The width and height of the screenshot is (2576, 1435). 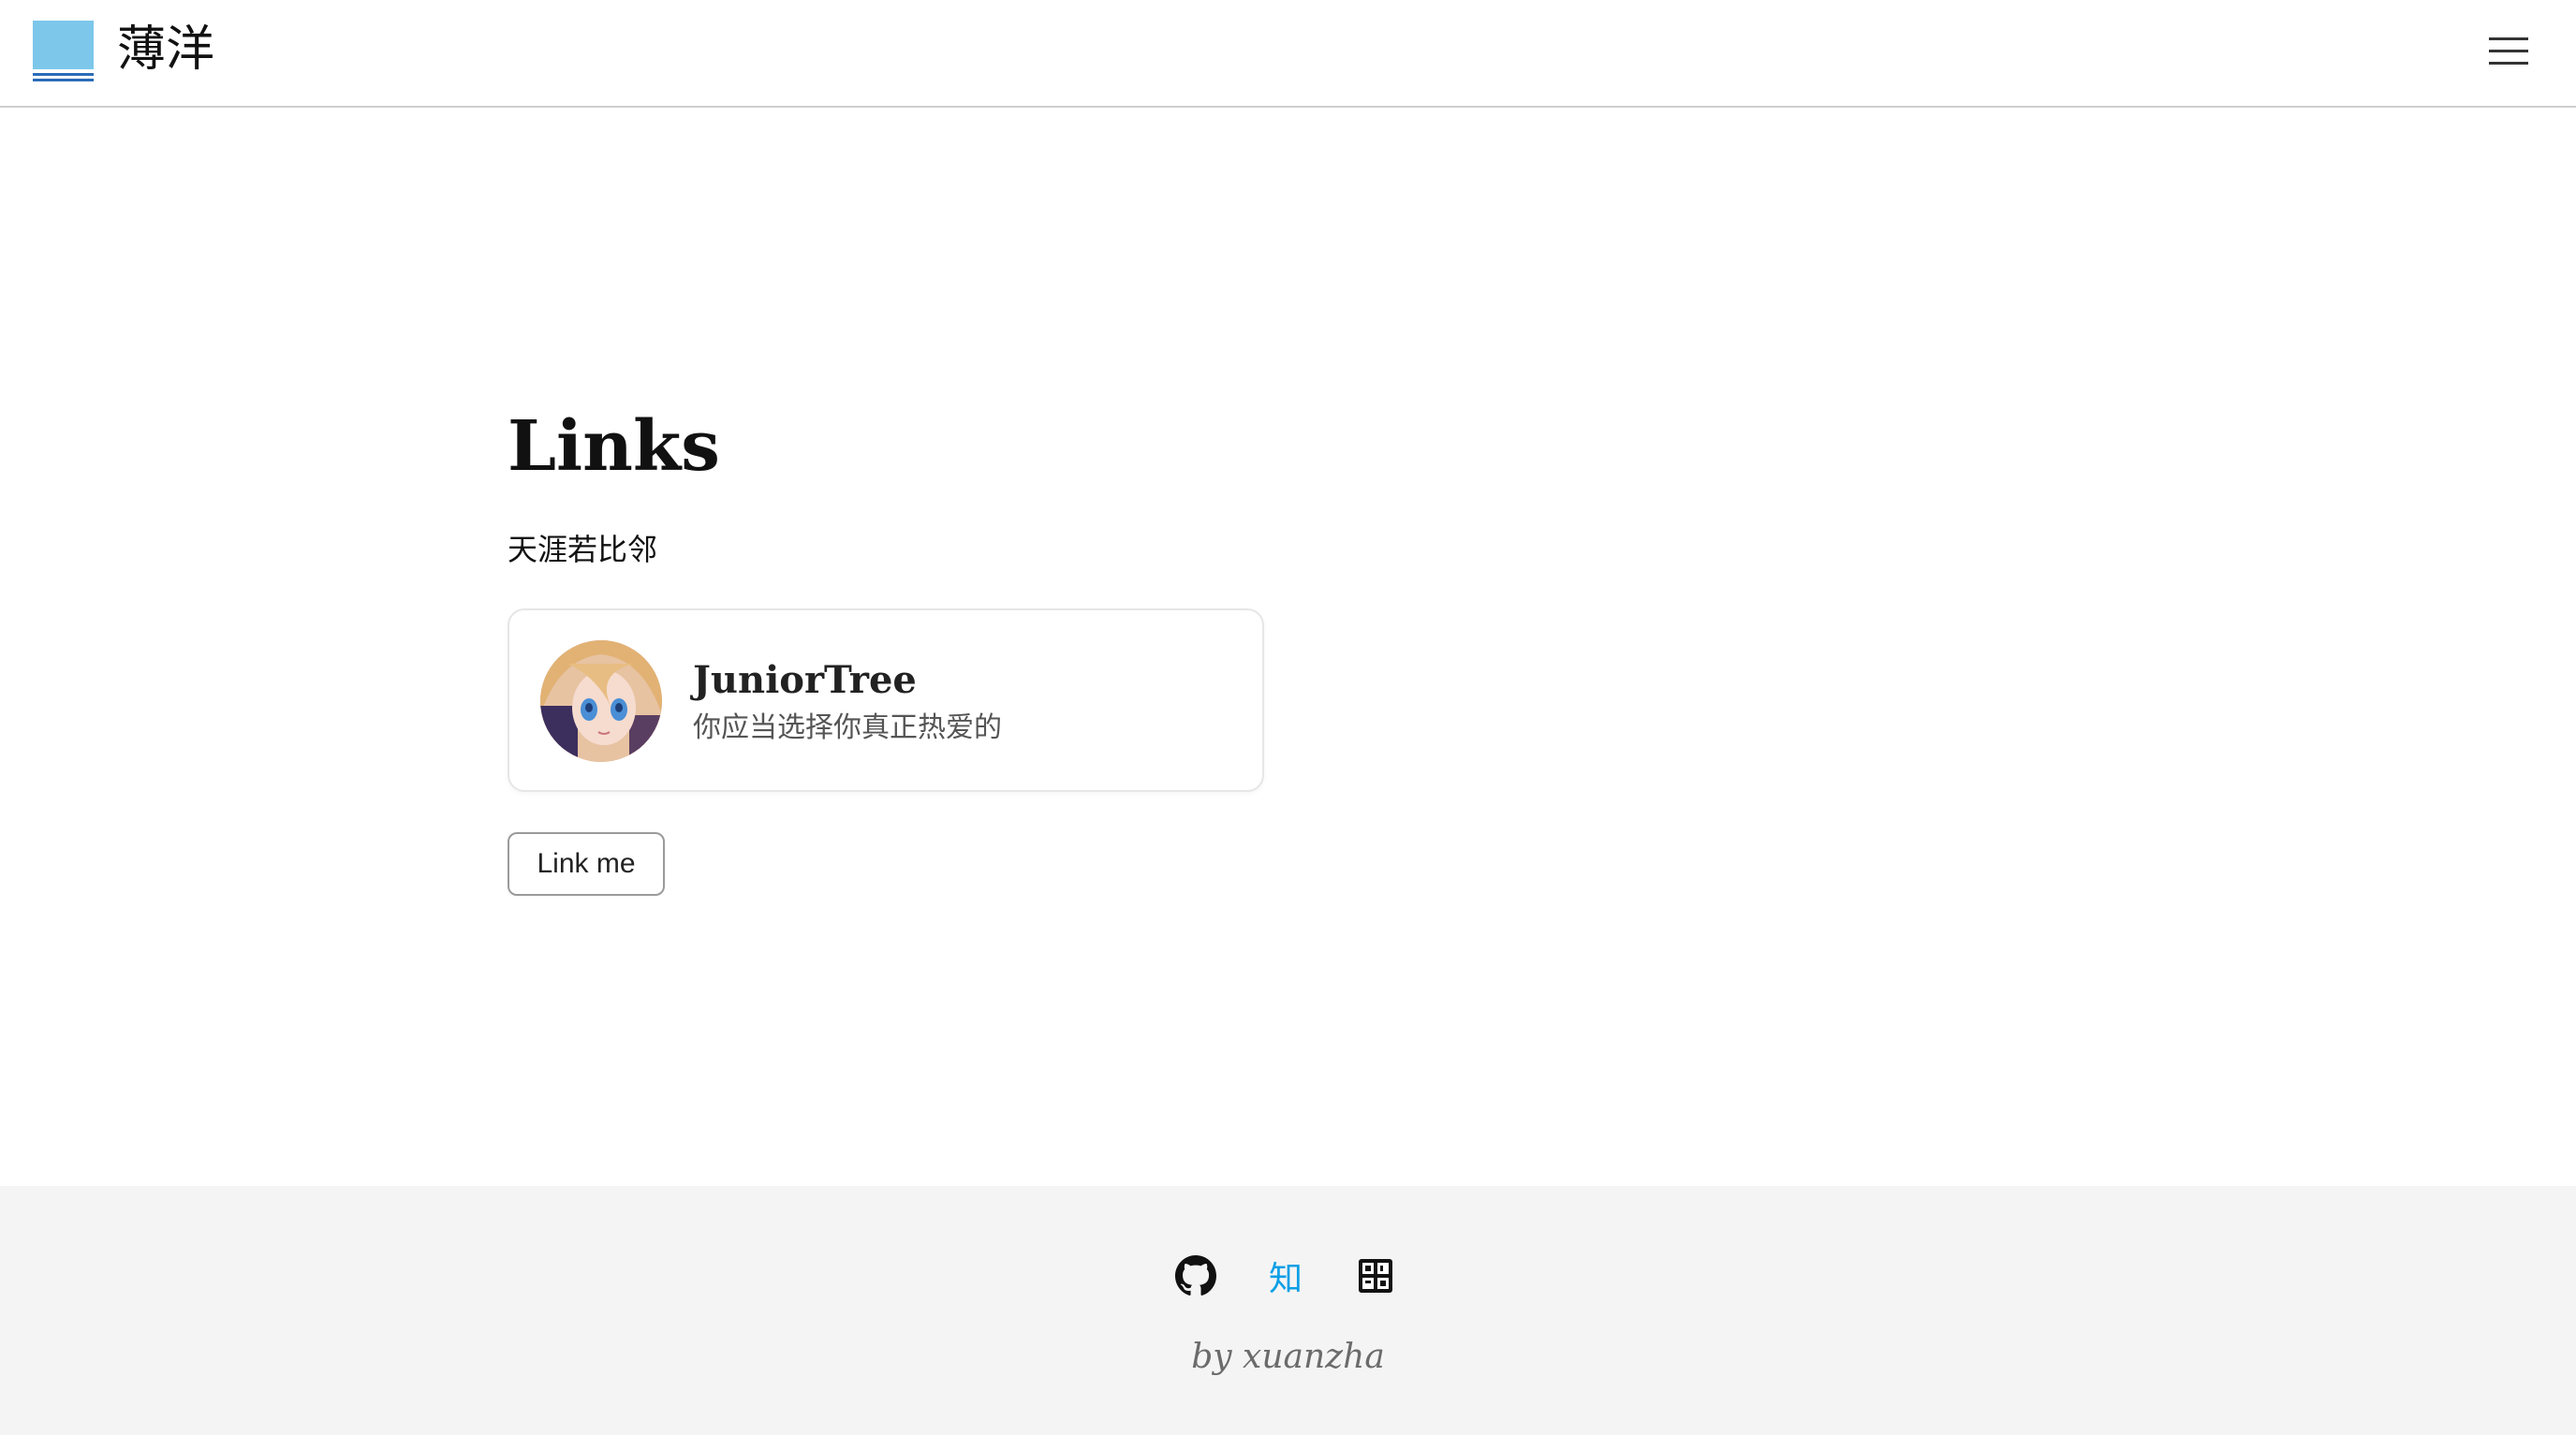 I want to click on other-icon, so click(x=1375, y=1276).